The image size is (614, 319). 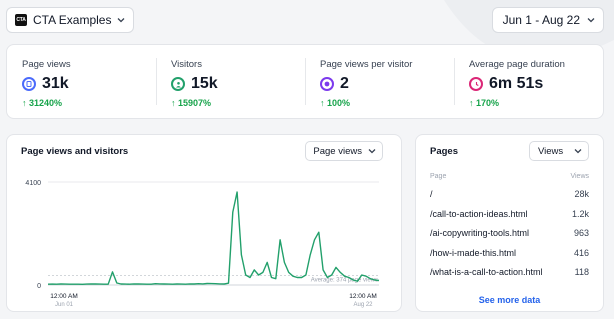 What do you see at coordinates (178, 84) in the screenshot?
I see `visitors-icon` at bounding box center [178, 84].